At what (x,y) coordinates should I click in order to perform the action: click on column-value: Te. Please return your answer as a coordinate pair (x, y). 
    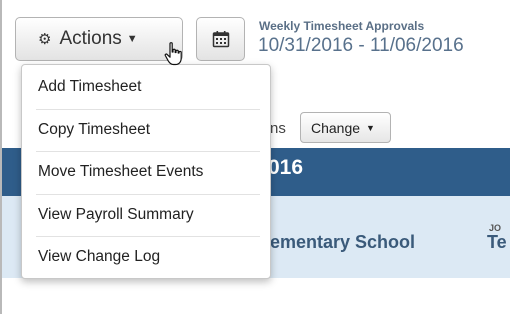
    Looking at the image, I should click on (497, 242).